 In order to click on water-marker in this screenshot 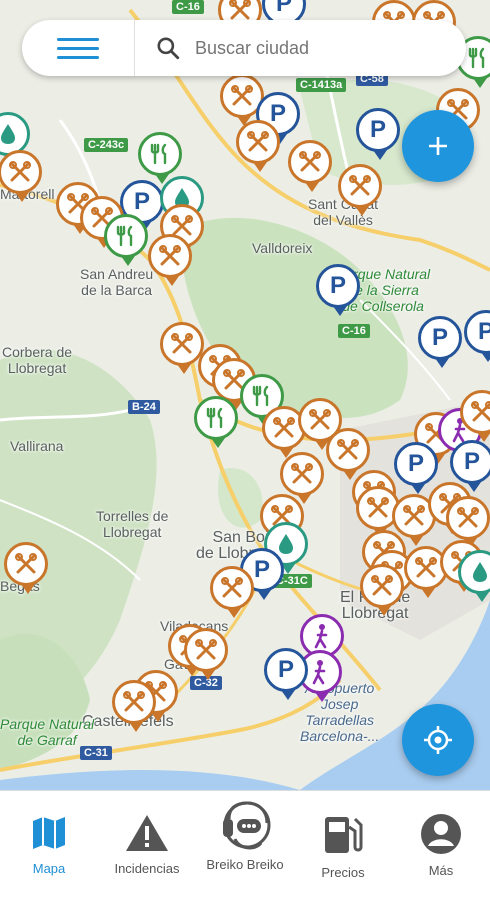, I will do `click(474, 576)`.